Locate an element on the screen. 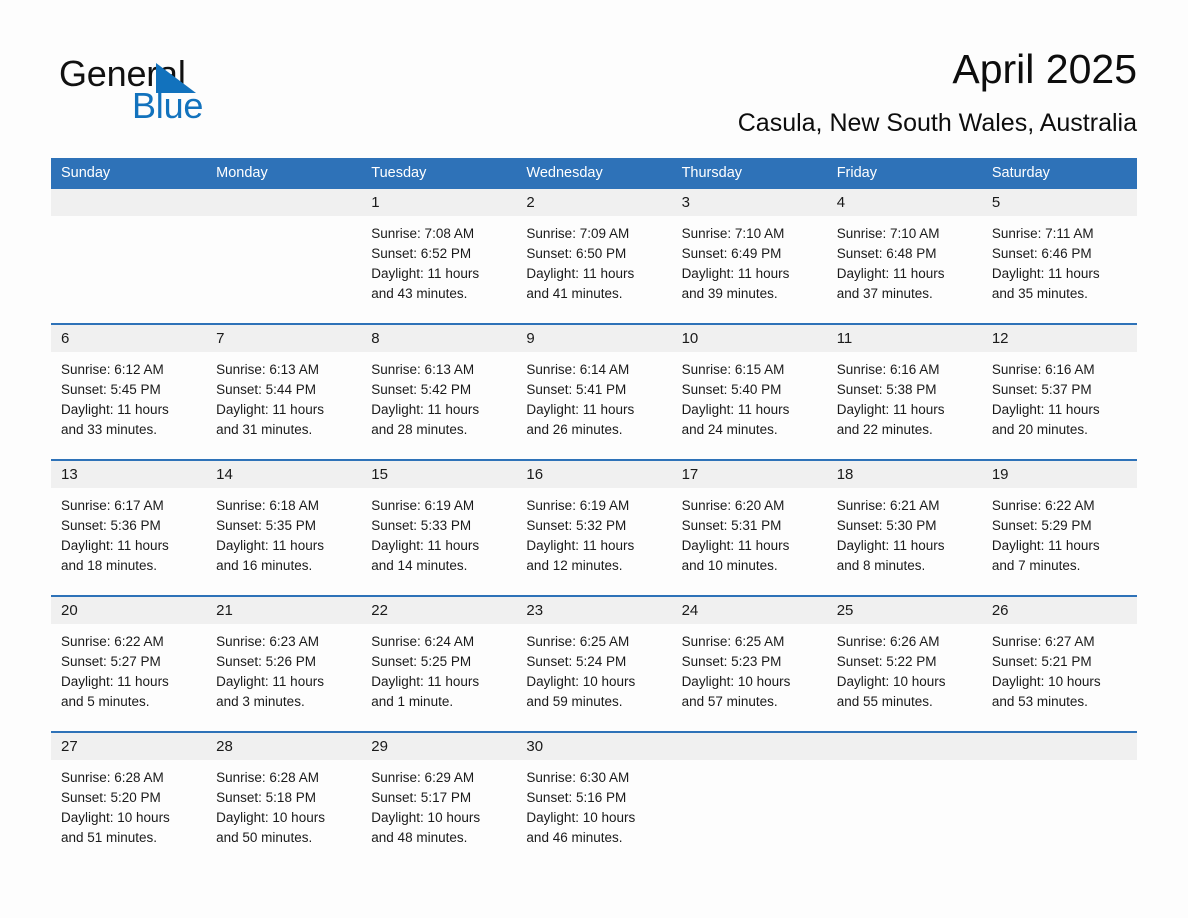 The width and height of the screenshot is (1188, 918). sunset-text: Sunset: 5:36 PM is located at coordinates (111, 525).